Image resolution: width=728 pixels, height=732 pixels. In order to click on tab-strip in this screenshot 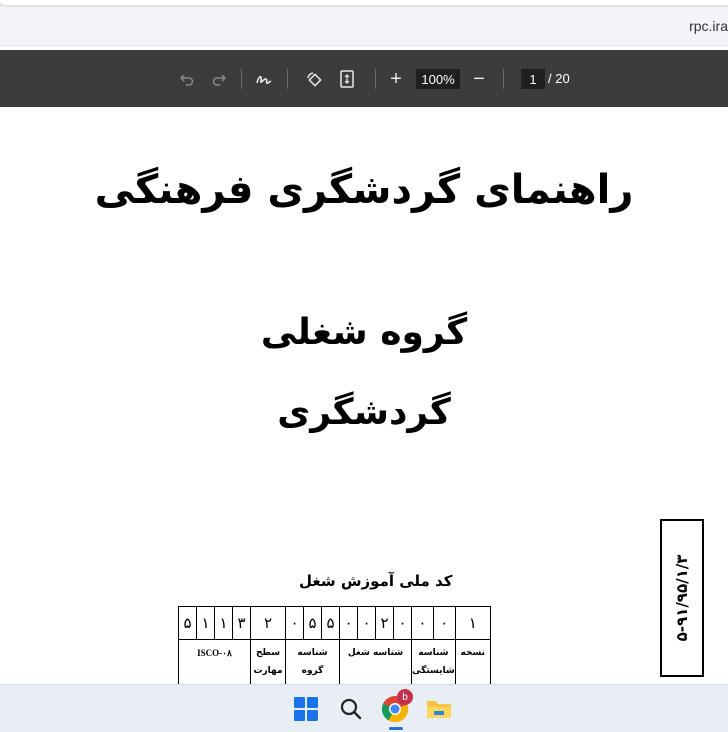, I will do `click(364, 3)`.